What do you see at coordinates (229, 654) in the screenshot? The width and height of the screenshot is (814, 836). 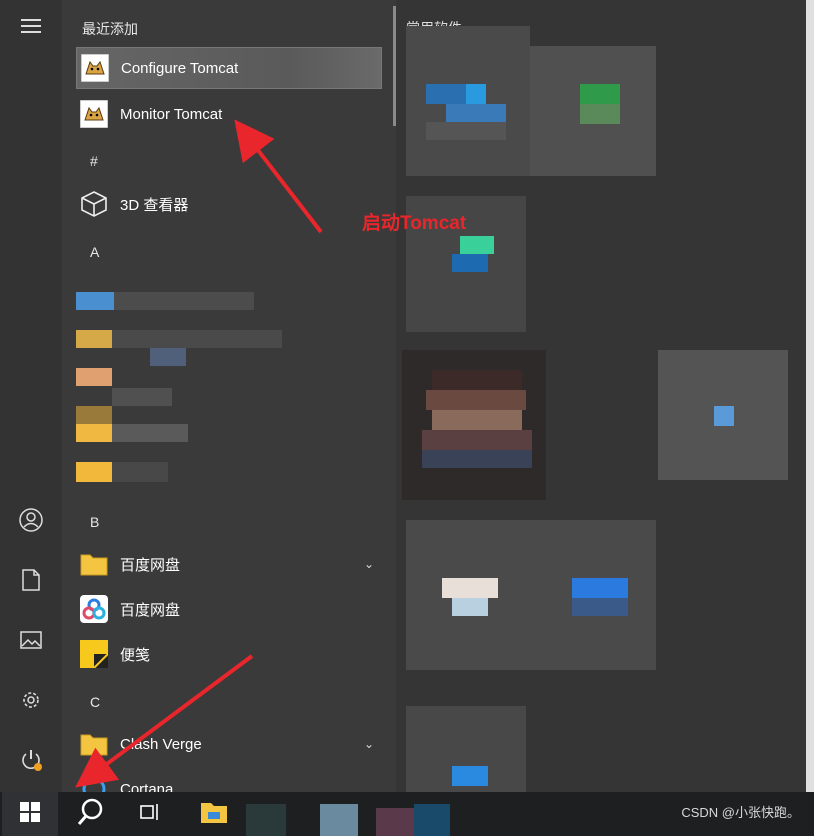 I see `app-sticky-notes: 便笺` at bounding box center [229, 654].